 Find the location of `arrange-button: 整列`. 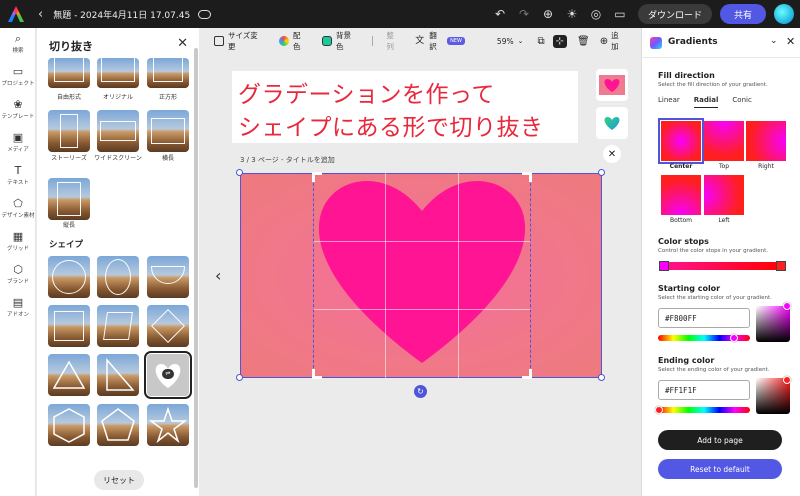

arrange-button: 整列 is located at coordinates (386, 41).